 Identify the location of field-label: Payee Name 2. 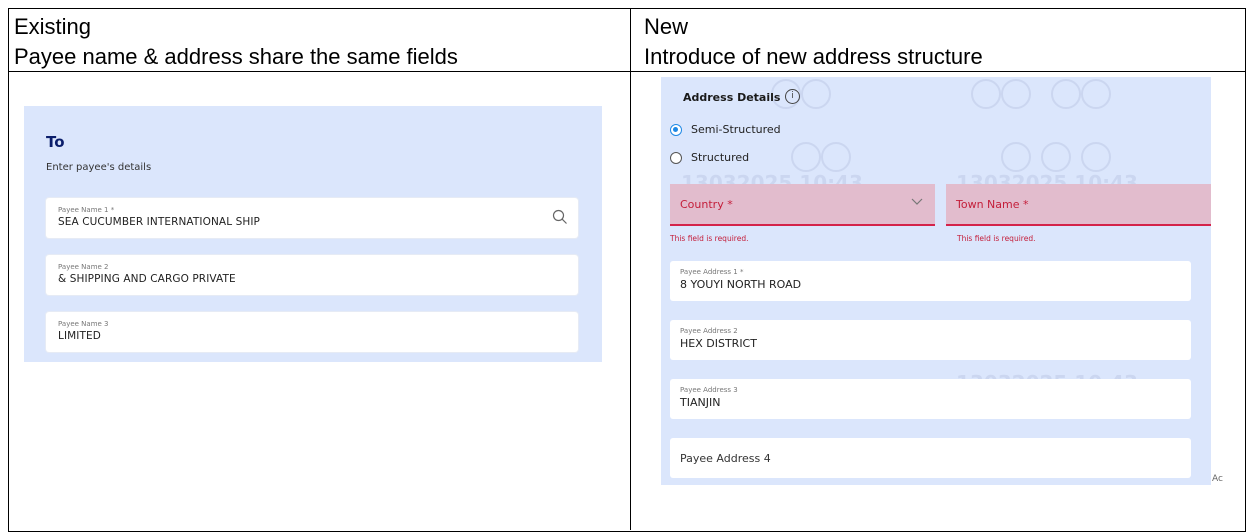
(83, 267).